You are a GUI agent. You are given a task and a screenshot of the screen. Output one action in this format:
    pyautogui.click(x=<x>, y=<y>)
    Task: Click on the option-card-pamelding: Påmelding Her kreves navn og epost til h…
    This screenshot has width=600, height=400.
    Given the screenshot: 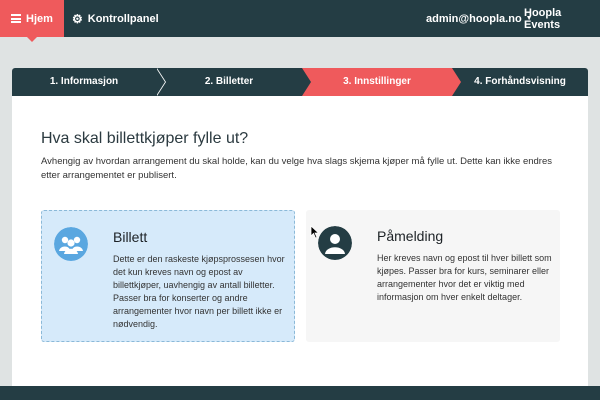 What is the action you would take?
    pyautogui.click(x=433, y=276)
    